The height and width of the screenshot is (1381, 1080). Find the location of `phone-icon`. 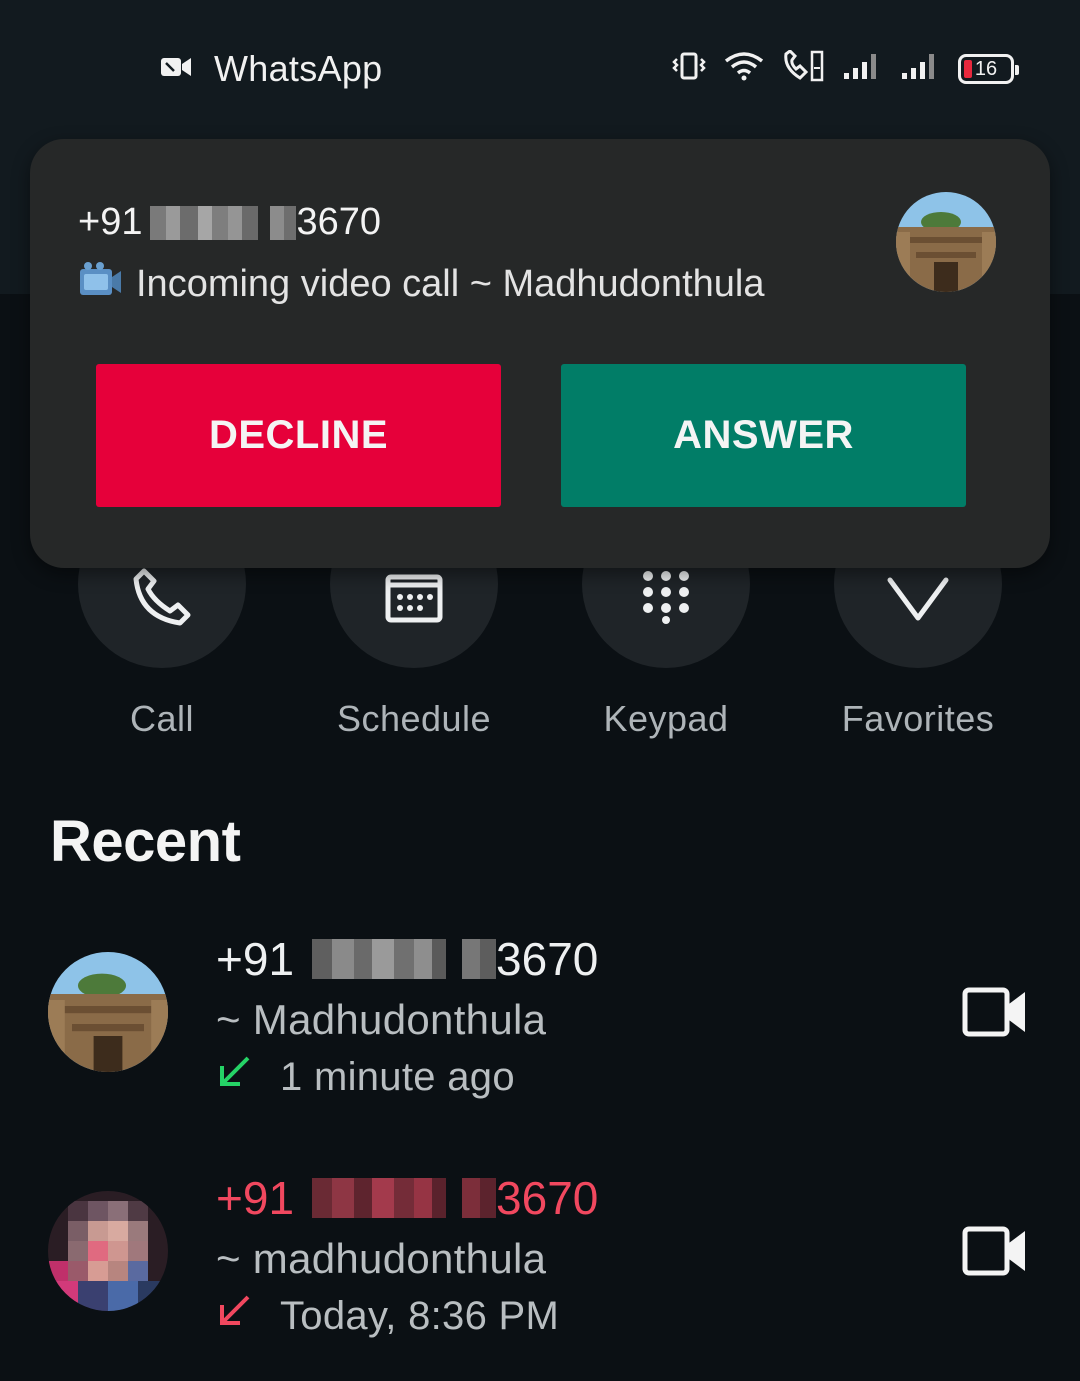

phone-icon is located at coordinates (162, 599).